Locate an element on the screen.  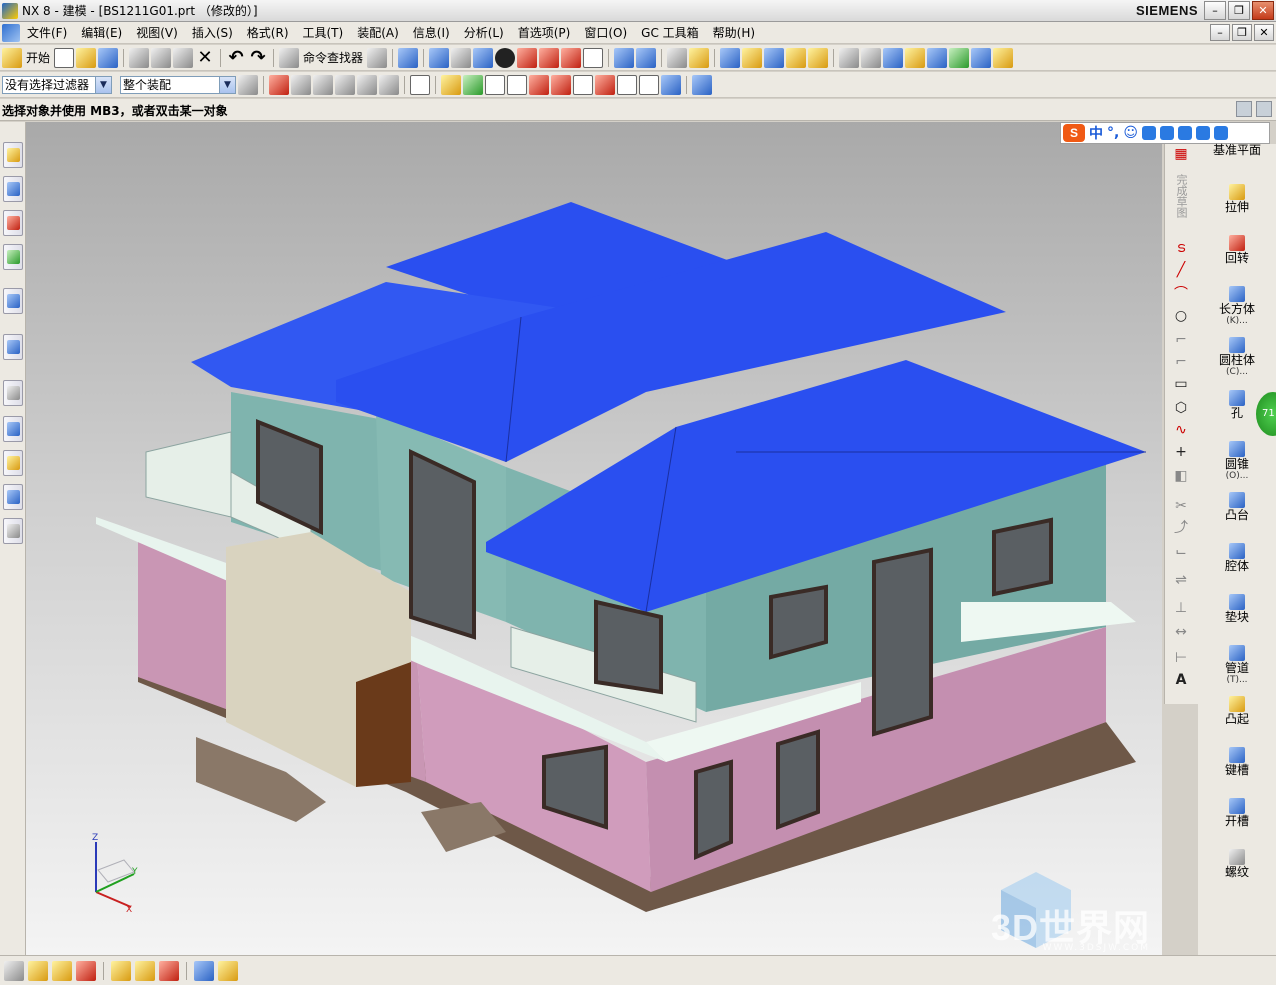
feature-group-icon is located at coordinates (121, 970).